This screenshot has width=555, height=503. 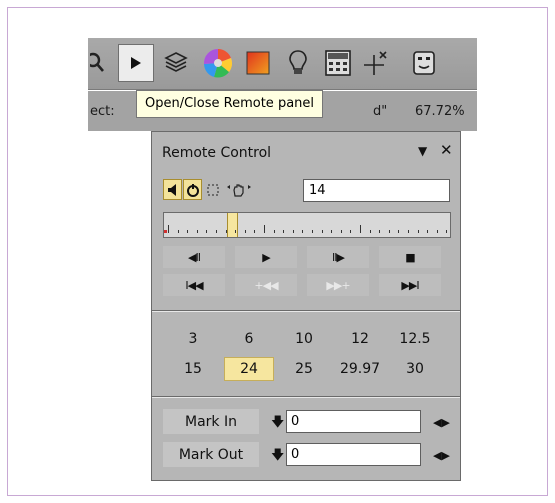 What do you see at coordinates (194, 285) in the screenshot?
I see `go-to-start-button: I◀◀` at bounding box center [194, 285].